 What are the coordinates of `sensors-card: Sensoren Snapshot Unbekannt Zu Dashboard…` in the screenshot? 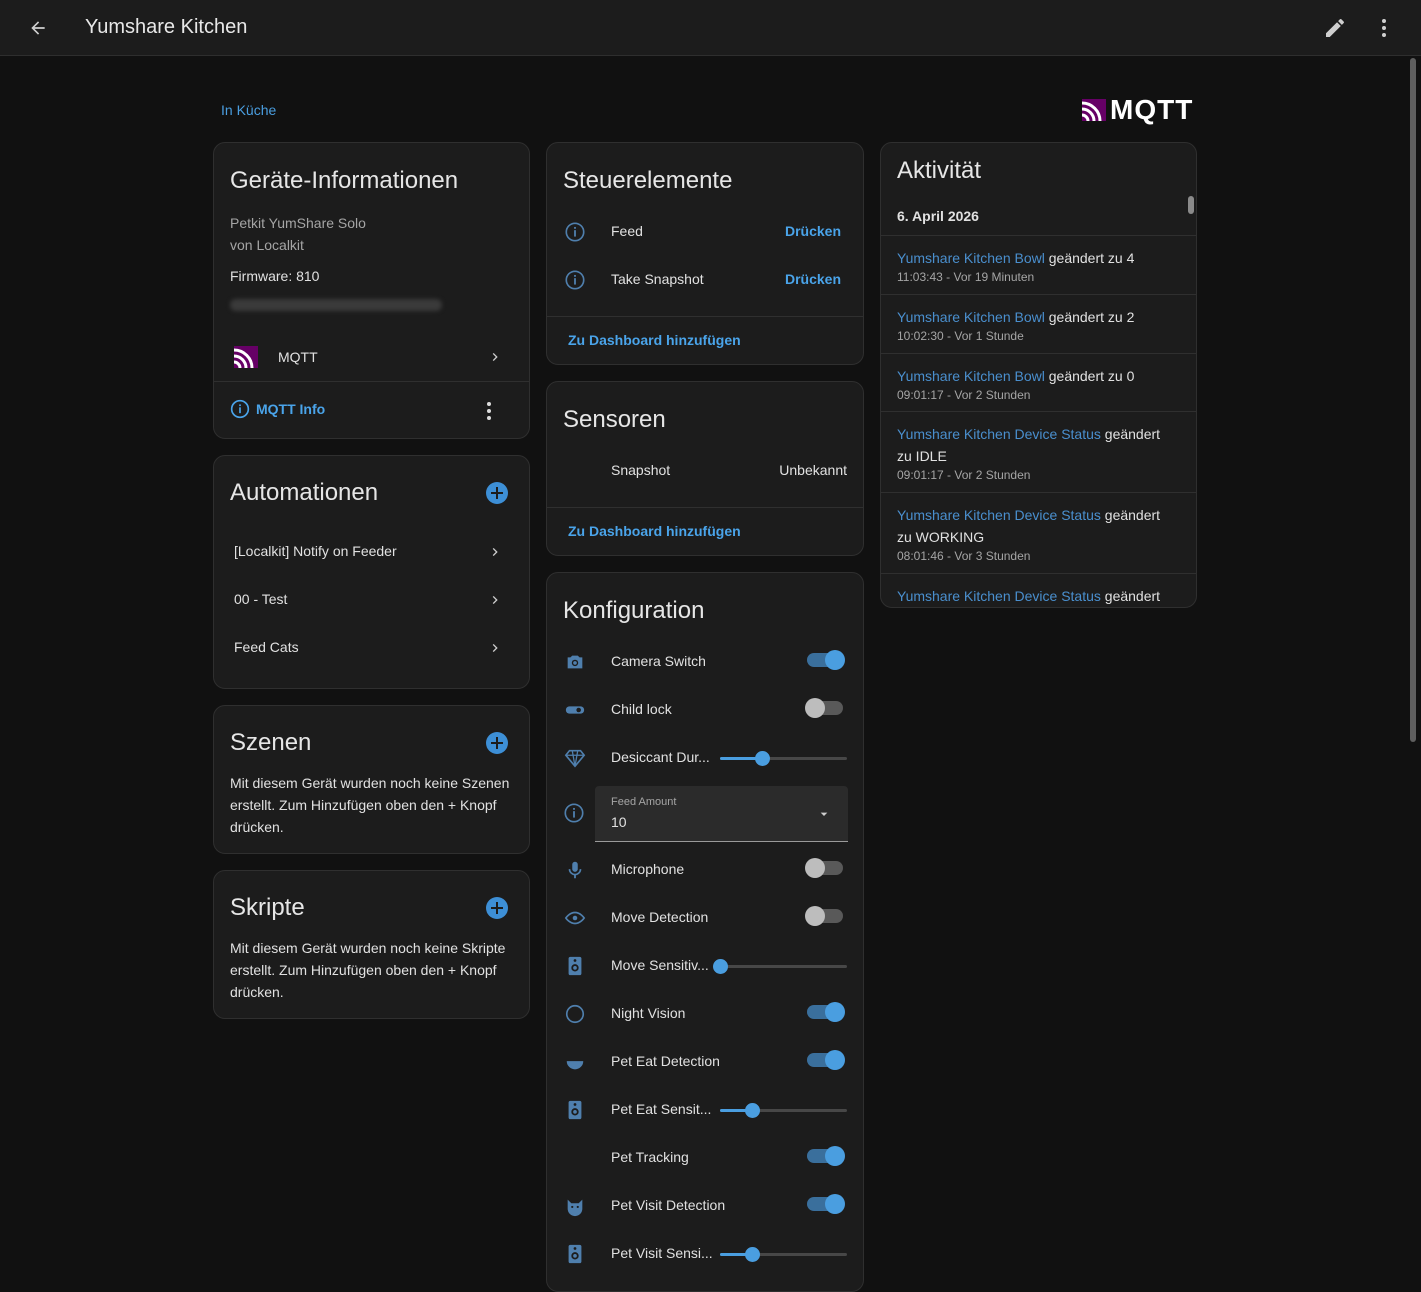 It's located at (705, 468).